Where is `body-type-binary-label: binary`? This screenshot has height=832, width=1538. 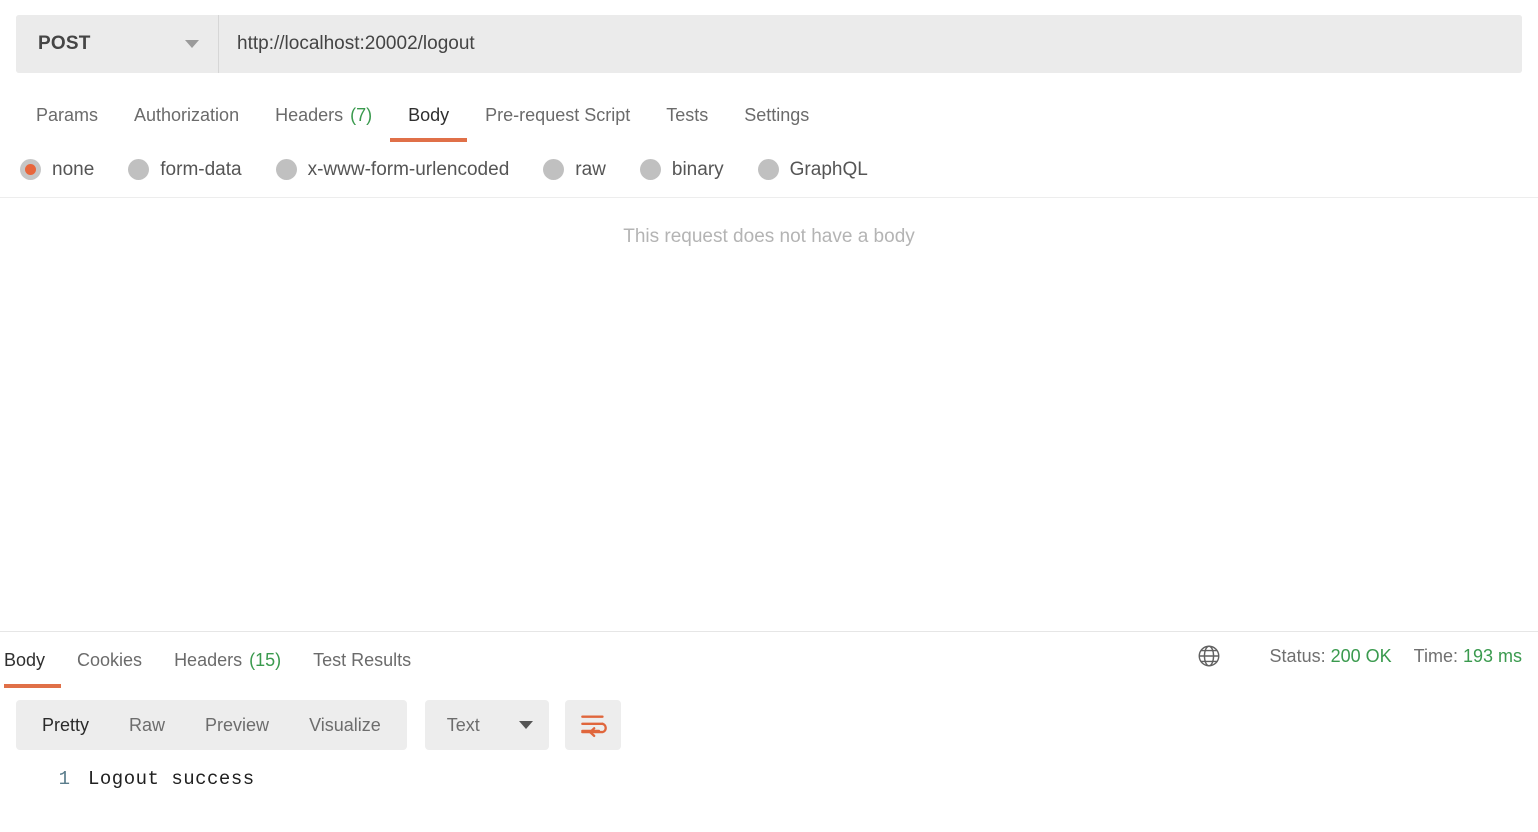 body-type-binary-label: binary is located at coordinates (697, 169).